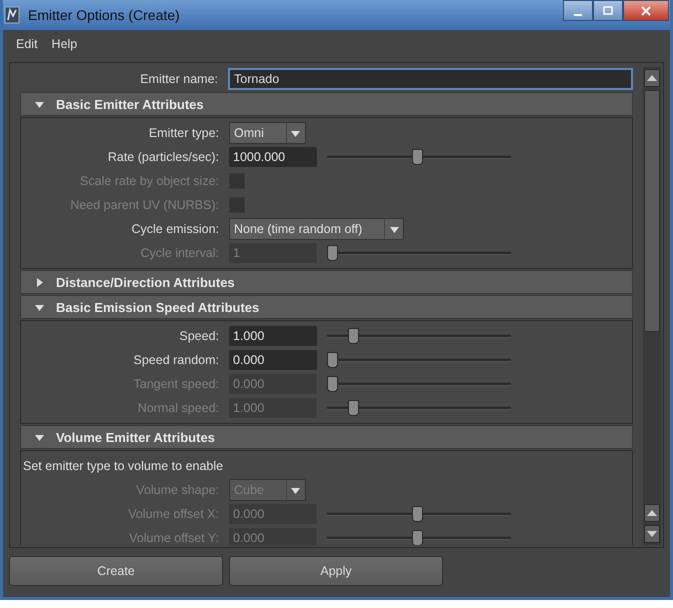  What do you see at coordinates (652, 534) in the screenshot?
I see `scroll-down-icon` at bounding box center [652, 534].